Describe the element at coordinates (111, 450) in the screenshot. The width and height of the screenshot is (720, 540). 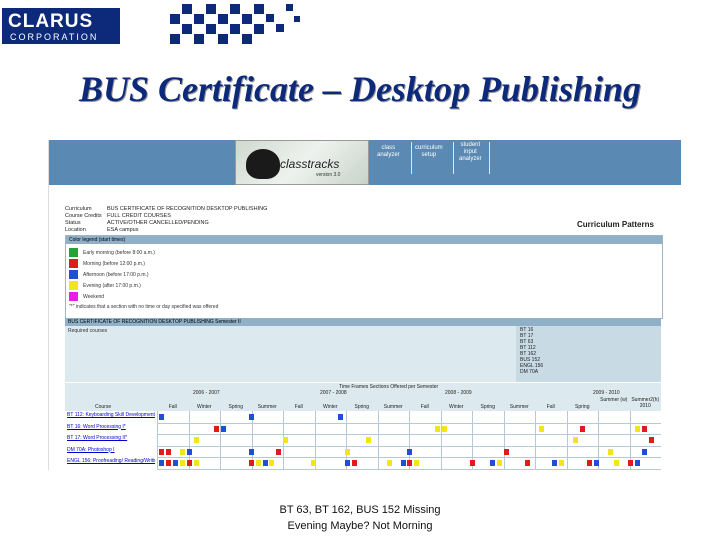
I see `course-link: DM 70A: Photoshop I` at that location.